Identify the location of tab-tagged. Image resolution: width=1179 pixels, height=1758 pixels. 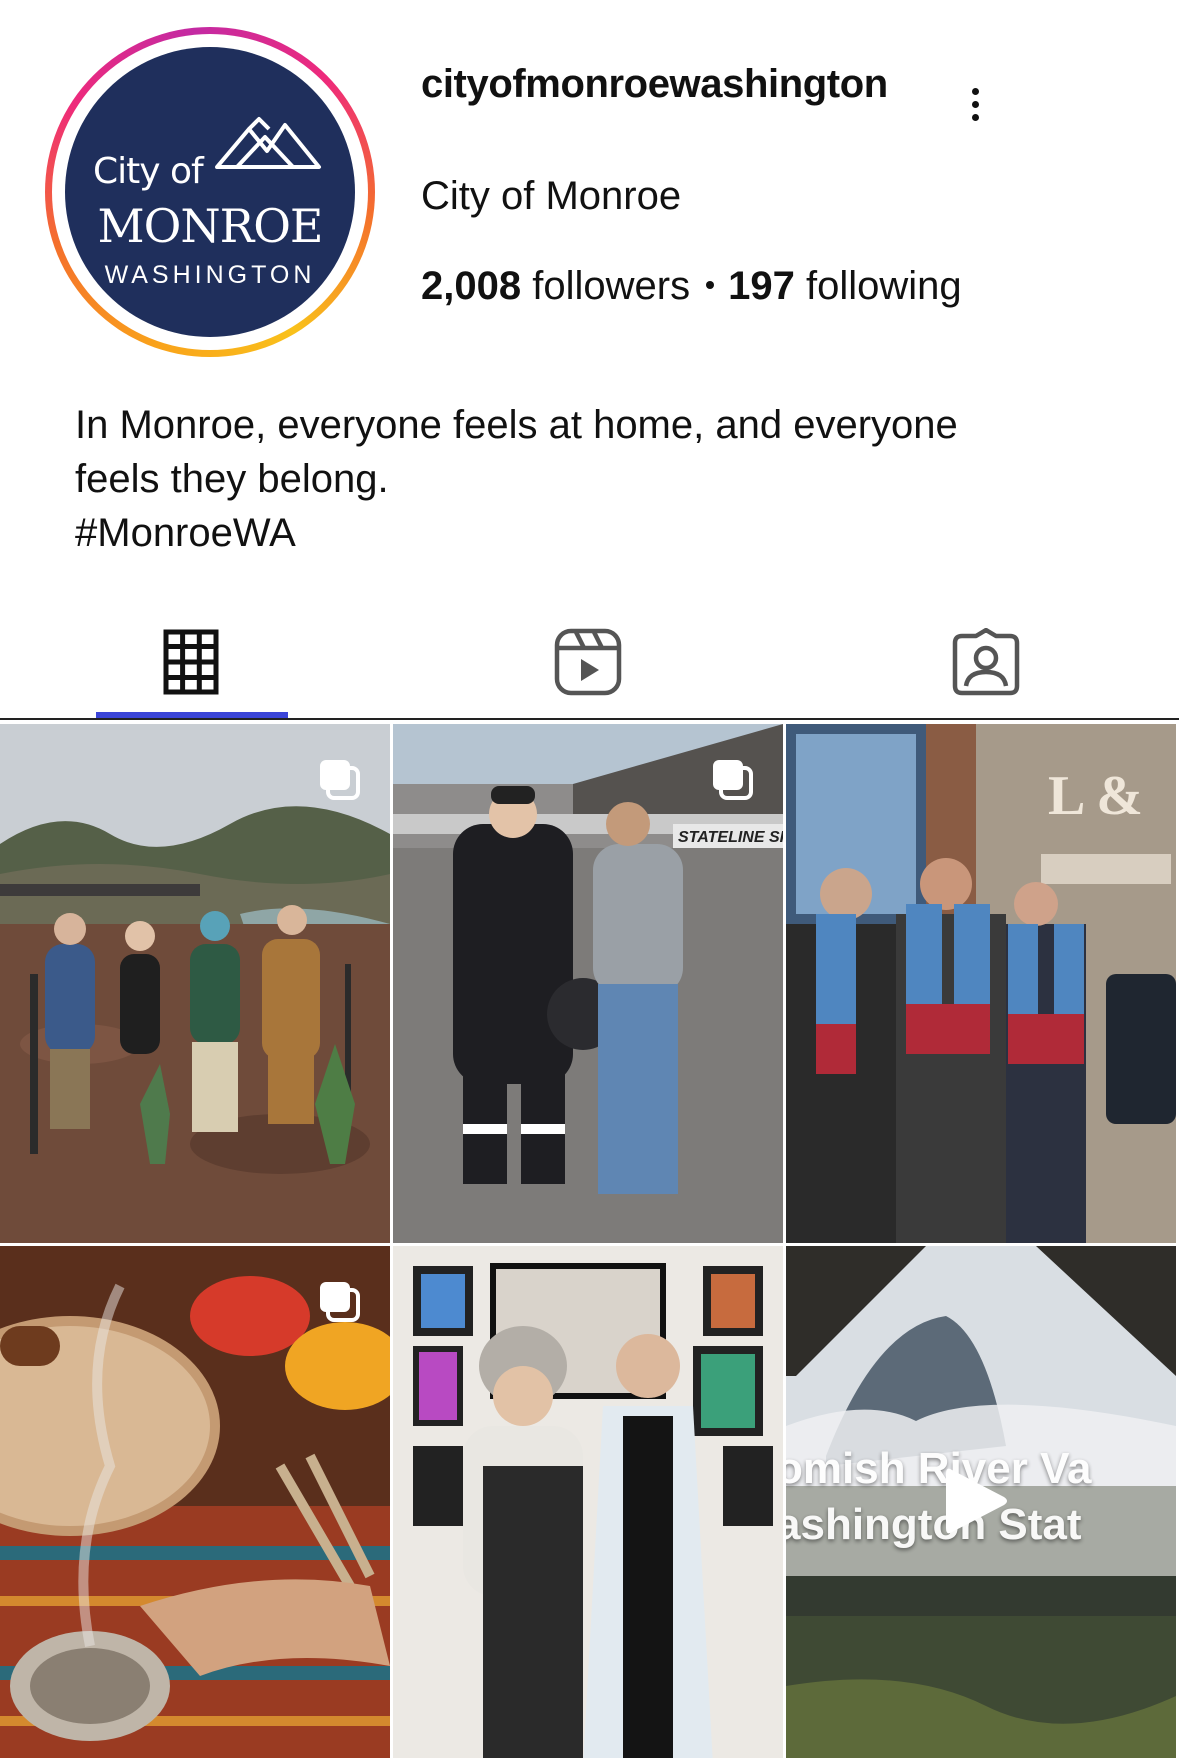
(986, 662).